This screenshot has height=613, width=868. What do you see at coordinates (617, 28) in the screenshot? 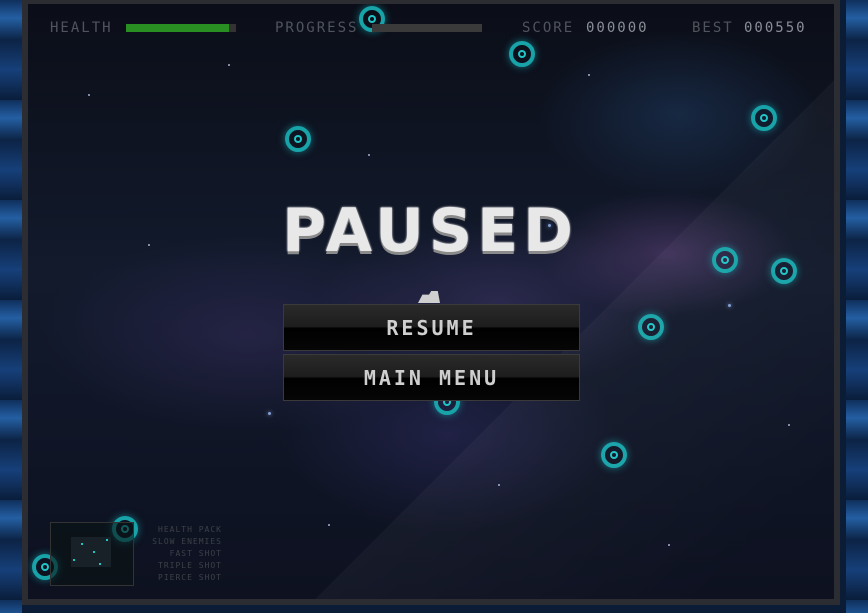
I see `score-value: 000000` at bounding box center [617, 28].